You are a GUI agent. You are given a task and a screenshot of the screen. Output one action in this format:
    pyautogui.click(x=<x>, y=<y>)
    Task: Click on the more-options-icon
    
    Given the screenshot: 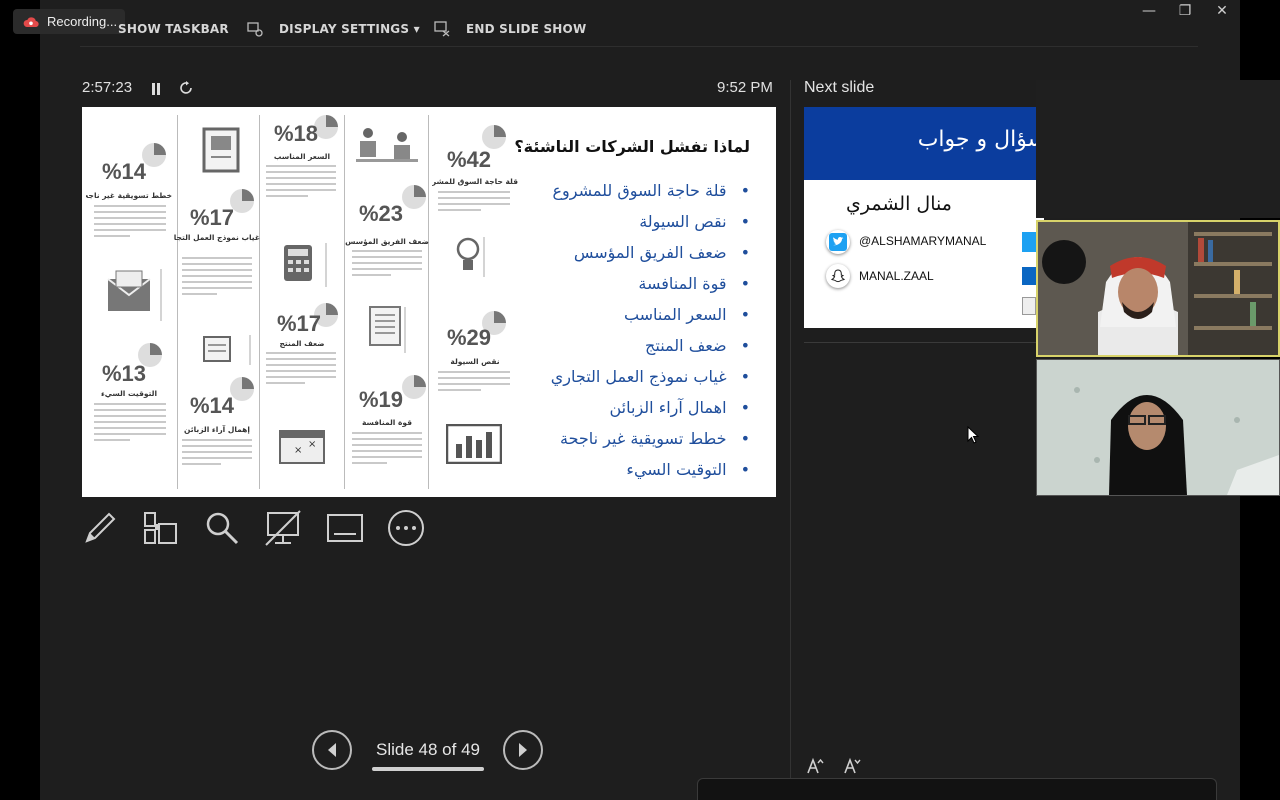 What is the action you would take?
    pyautogui.click(x=406, y=528)
    